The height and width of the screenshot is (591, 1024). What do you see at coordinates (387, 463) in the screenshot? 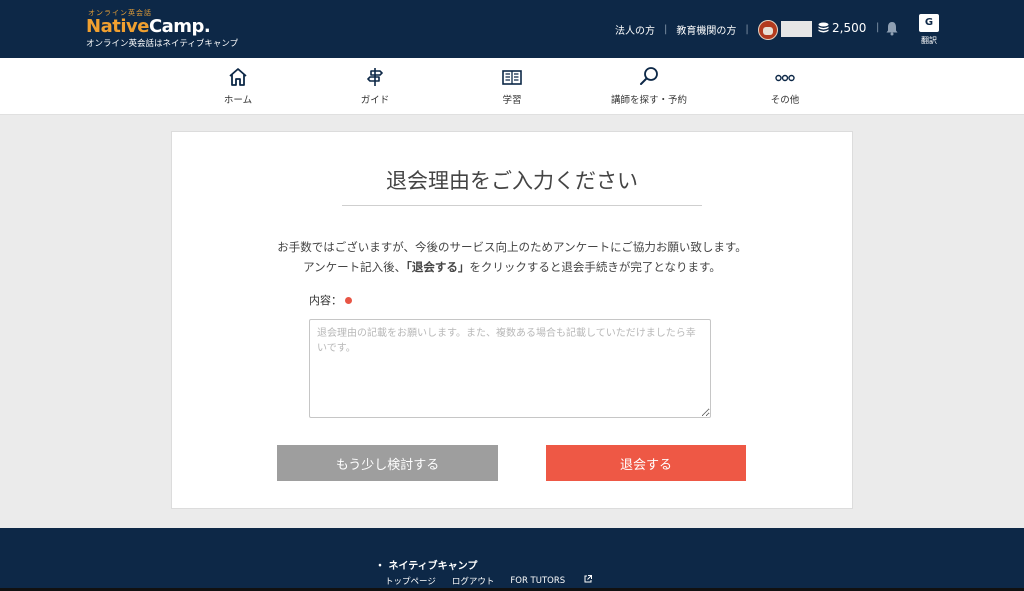
I see `reconsider-button: もう少し検討する` at bounding box center [387, 463].